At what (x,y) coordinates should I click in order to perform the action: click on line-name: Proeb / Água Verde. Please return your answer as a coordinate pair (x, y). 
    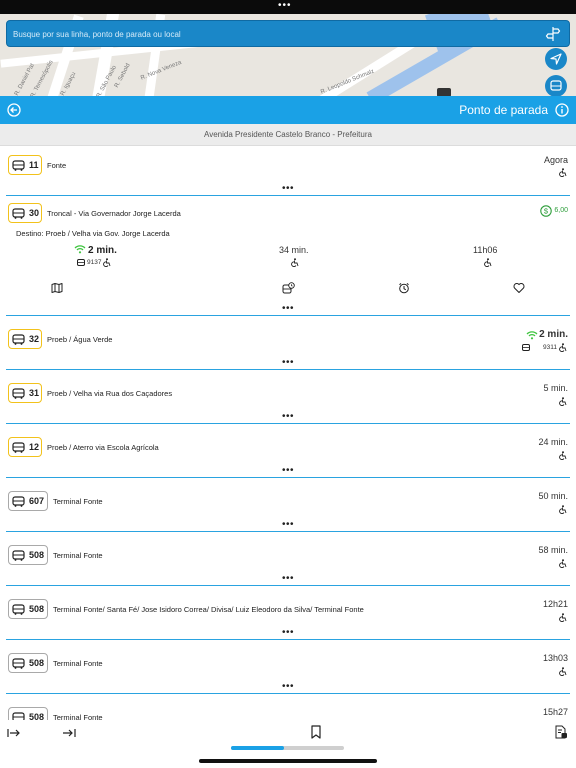
    Looking at the image, I should click on (80, 339).